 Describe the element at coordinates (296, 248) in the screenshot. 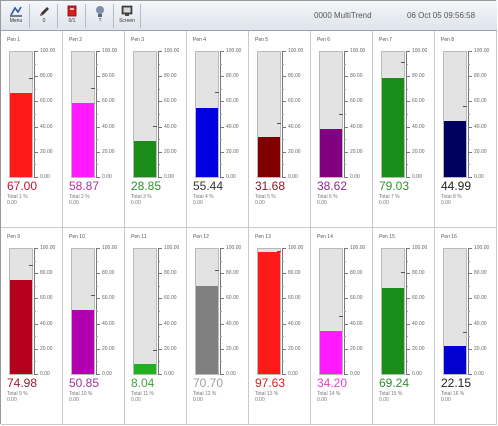

I see `scale-label: 100.00` at that location.